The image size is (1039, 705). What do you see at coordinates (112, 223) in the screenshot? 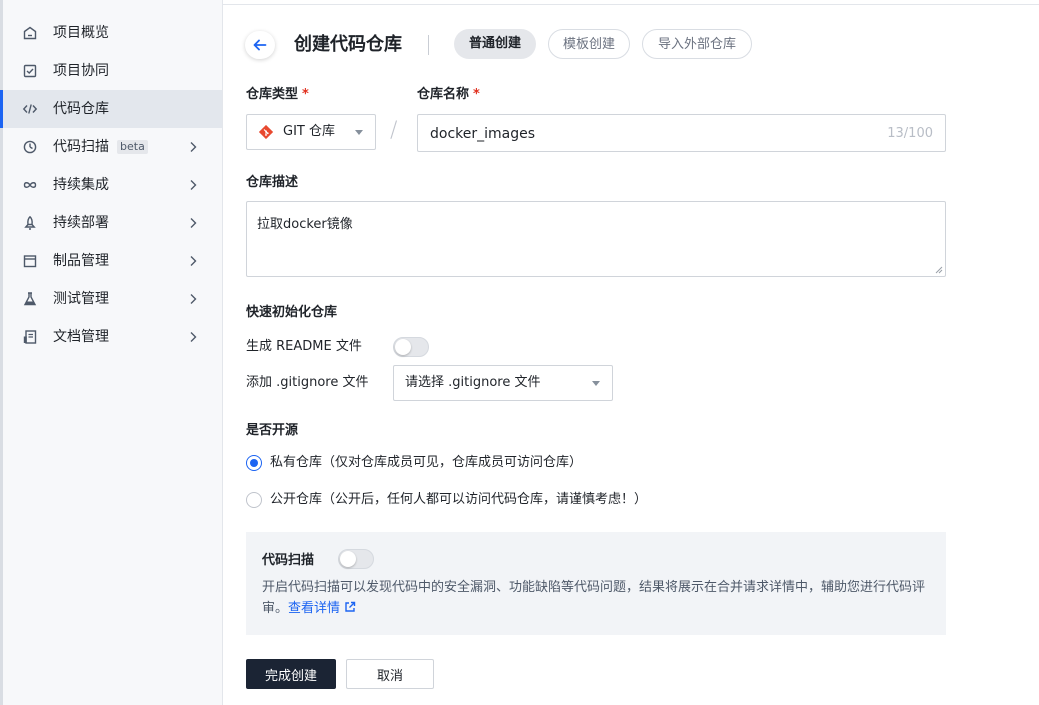
I see `sidebar-item-cd: 持续部署` at bounding box center [112, 223].